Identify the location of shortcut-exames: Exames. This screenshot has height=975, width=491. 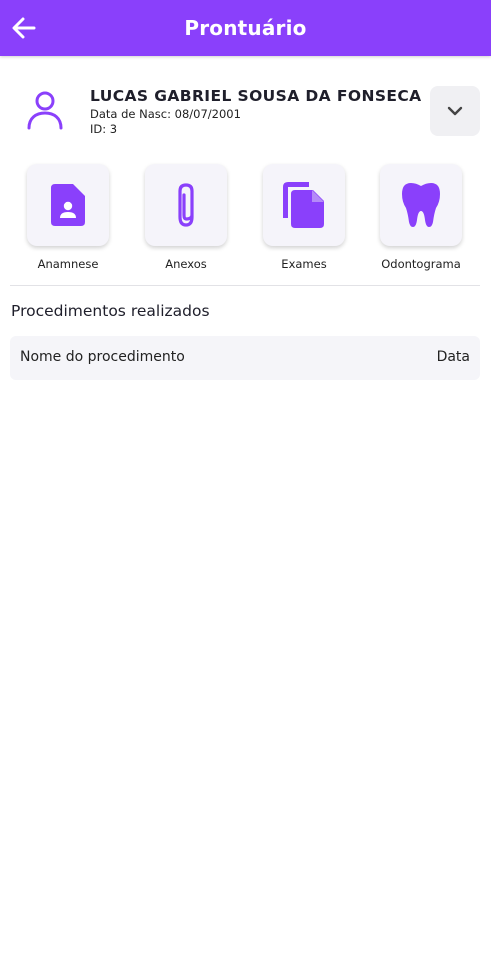
(304, 220).